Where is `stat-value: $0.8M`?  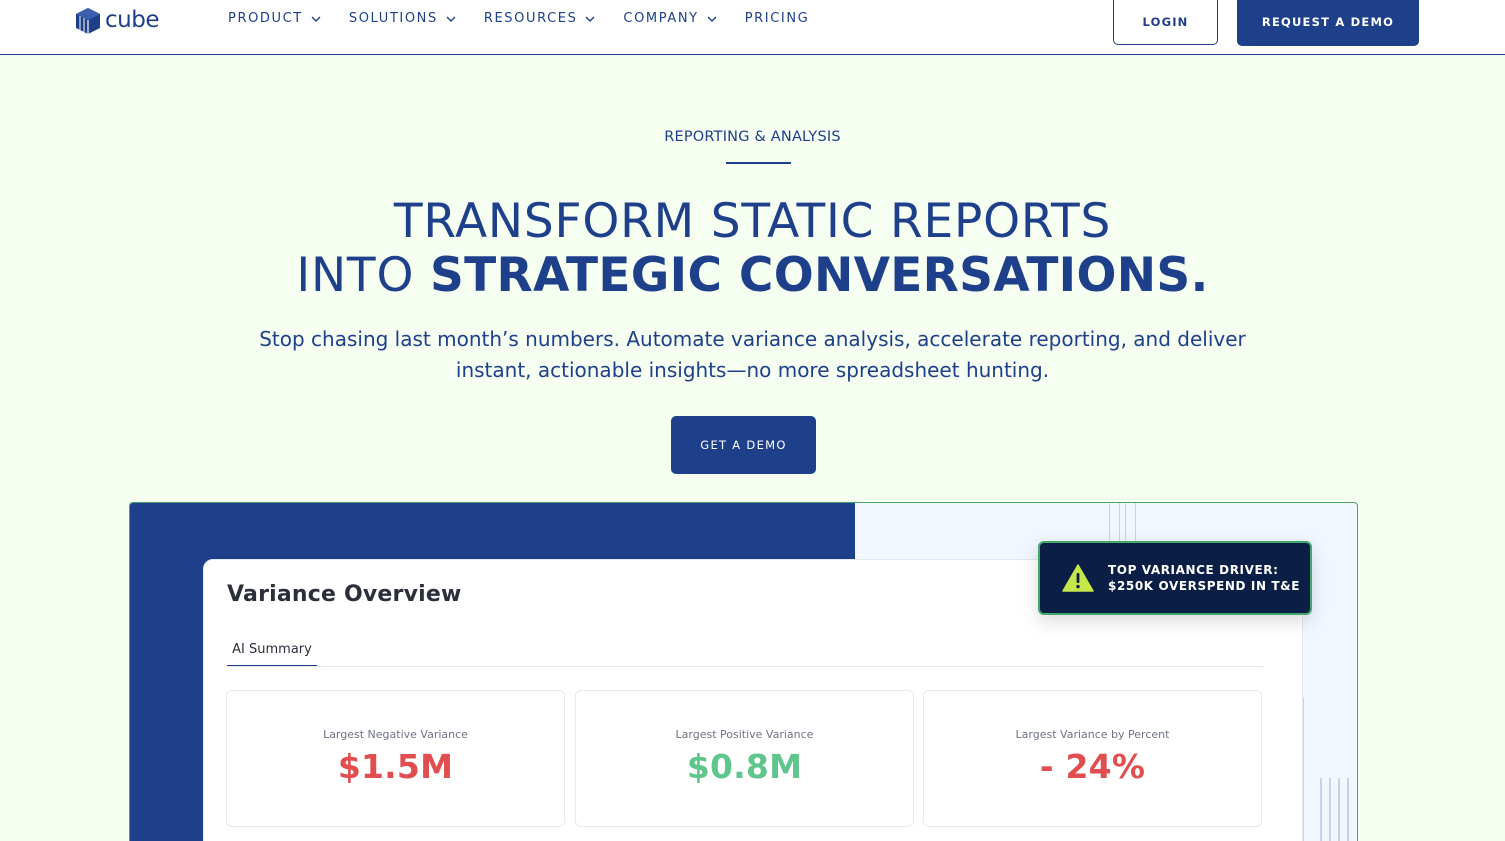
stat-value: $0.8M is located at coordinates (744, 766).